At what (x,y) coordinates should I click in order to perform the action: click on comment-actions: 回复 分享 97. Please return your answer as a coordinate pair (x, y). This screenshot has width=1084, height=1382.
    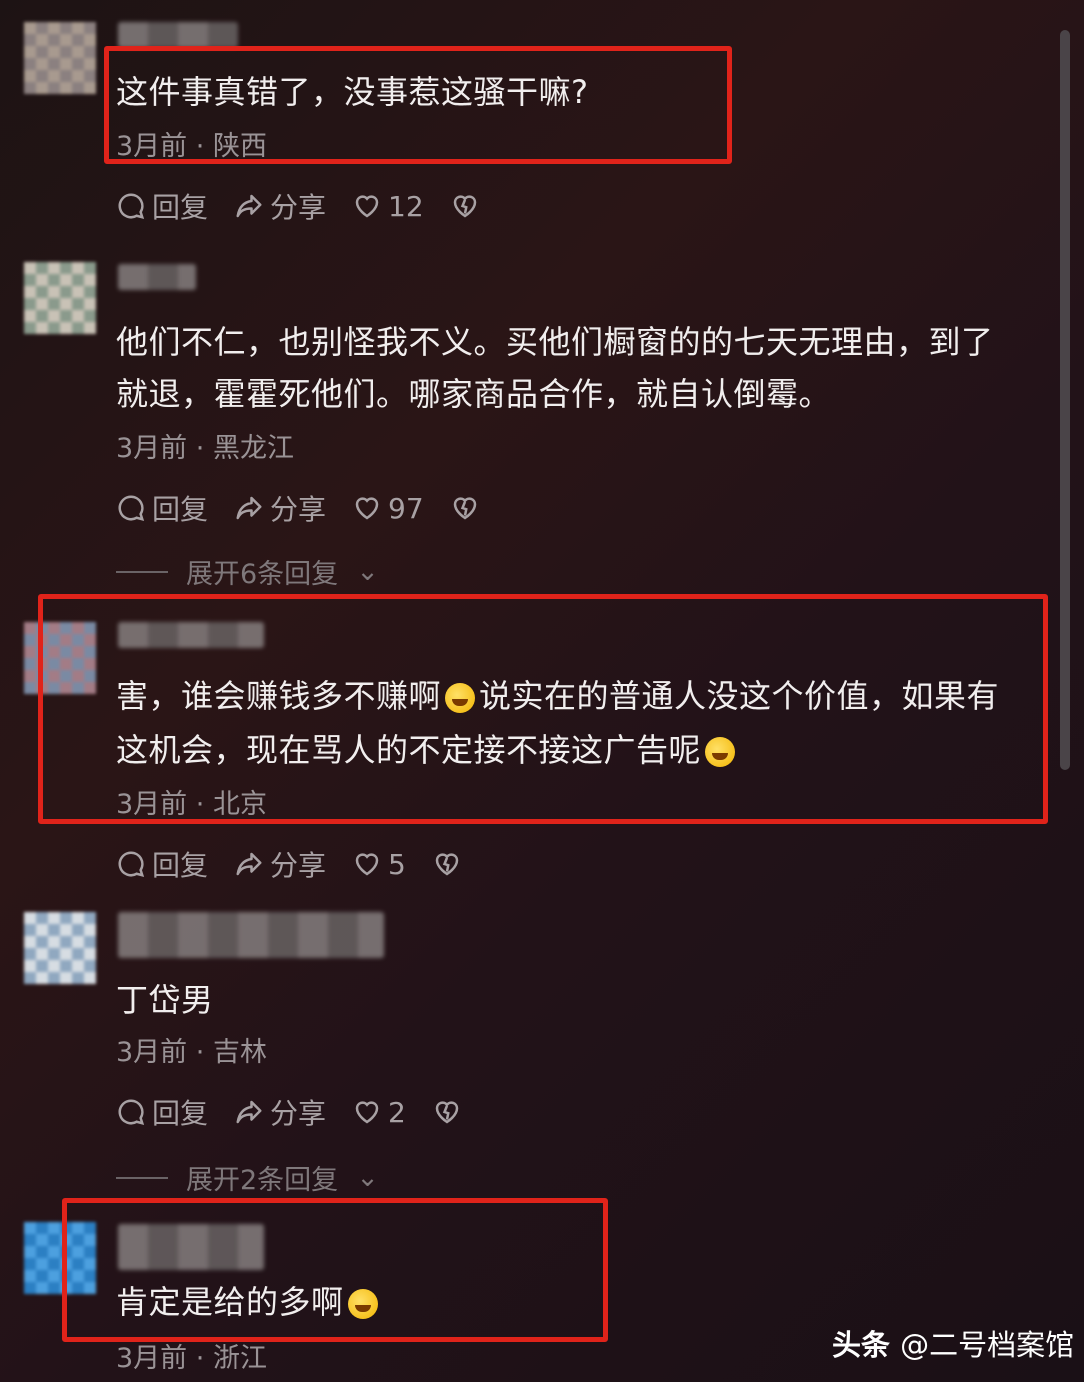
    Looking at the image, I should click on (298, 508).